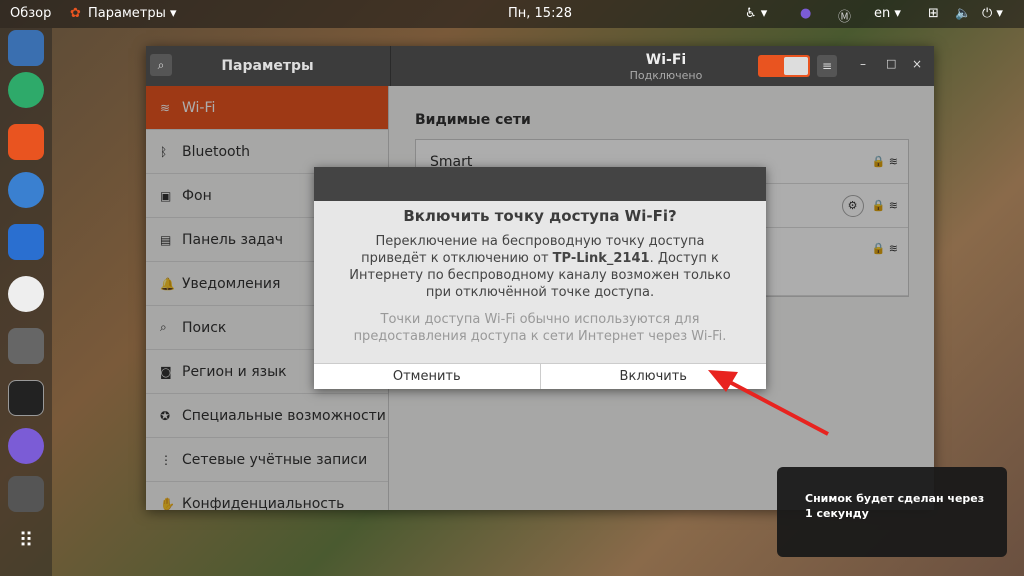 Image resolution: width=1024 pixels, height=576 pixels. I want to click on screenshot-notification: Снимок будет сделан через 1 секунду, so click(892, 512).